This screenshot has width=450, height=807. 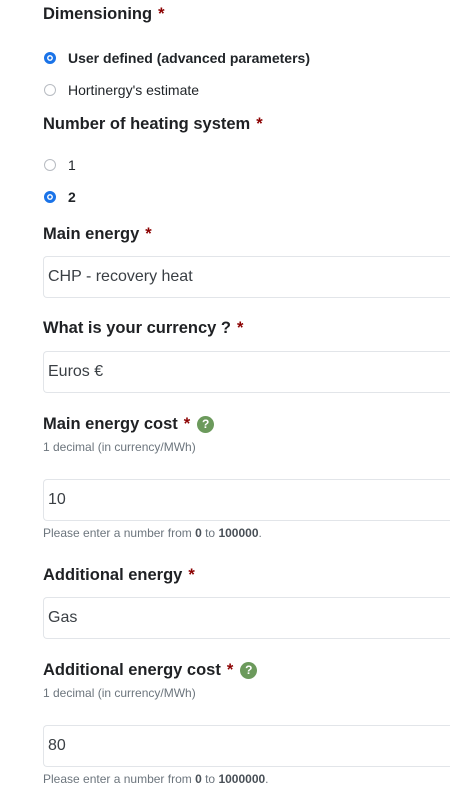 What do you see at coordinates (246, 14) in the screenshot?
I see `dimensioning-label: Dimensioning *` at bounding box center [246, 14].